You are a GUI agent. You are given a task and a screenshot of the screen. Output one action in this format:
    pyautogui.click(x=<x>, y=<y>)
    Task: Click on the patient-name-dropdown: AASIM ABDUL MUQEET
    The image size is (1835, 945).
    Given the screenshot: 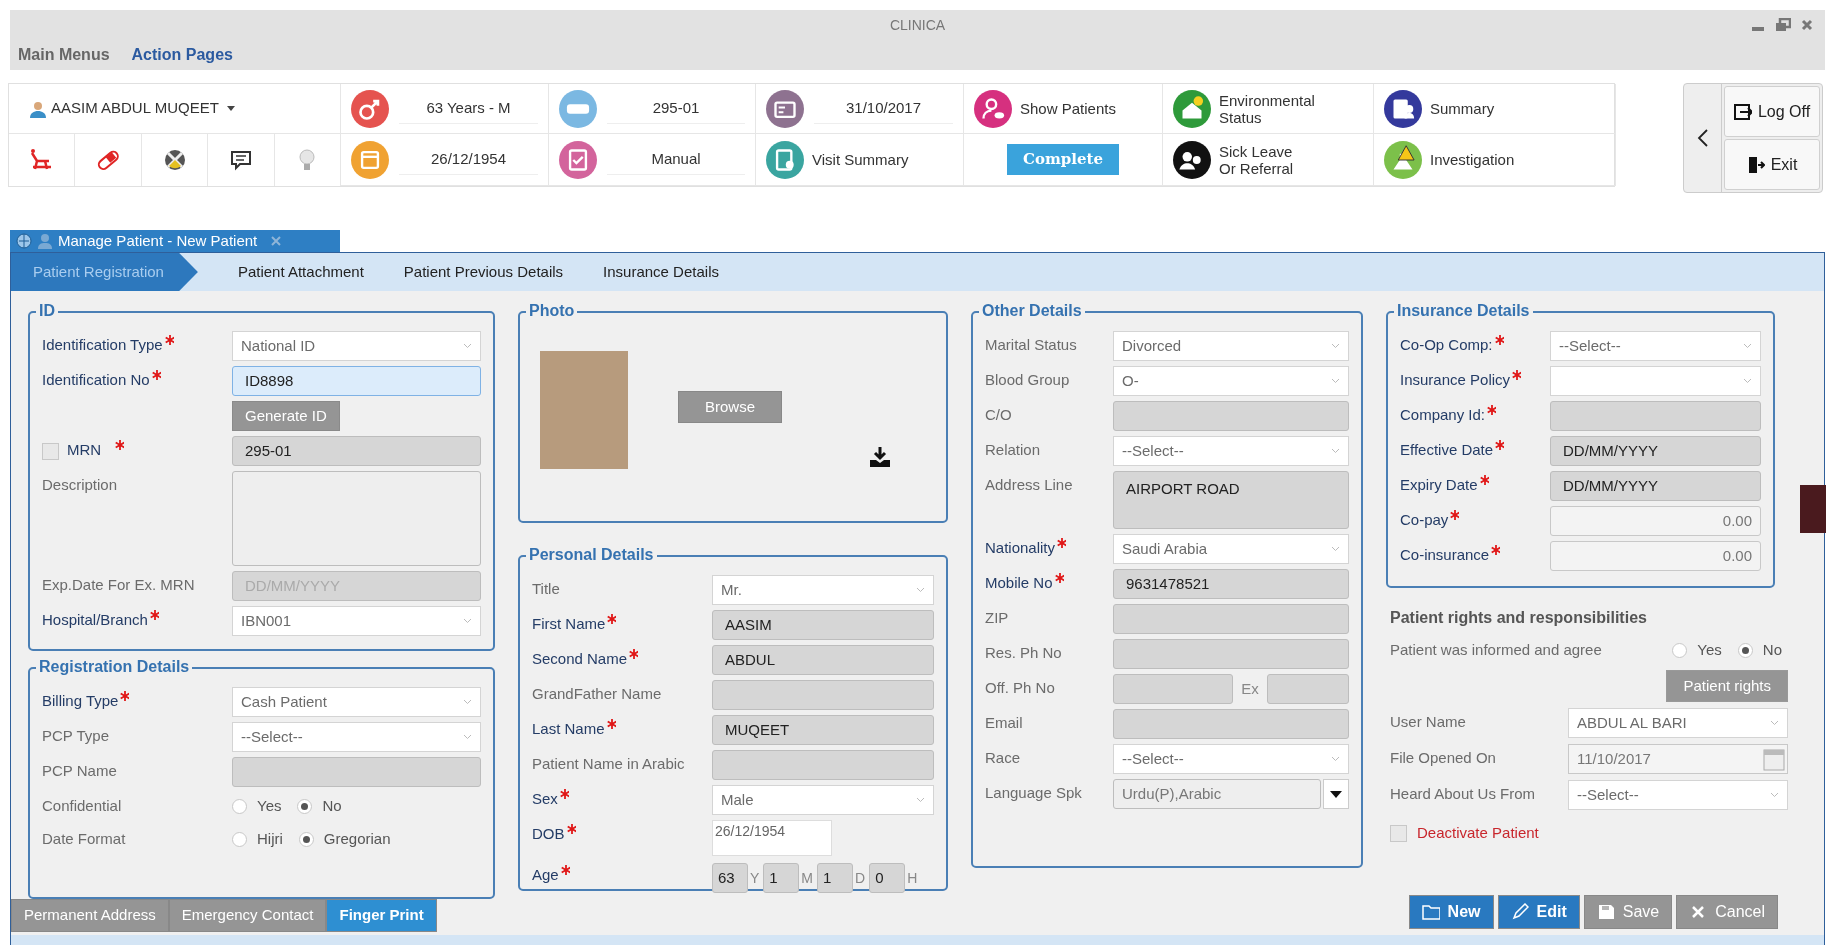 What is the action you would take?
    pyautogui.click(x=132, y=108)
    